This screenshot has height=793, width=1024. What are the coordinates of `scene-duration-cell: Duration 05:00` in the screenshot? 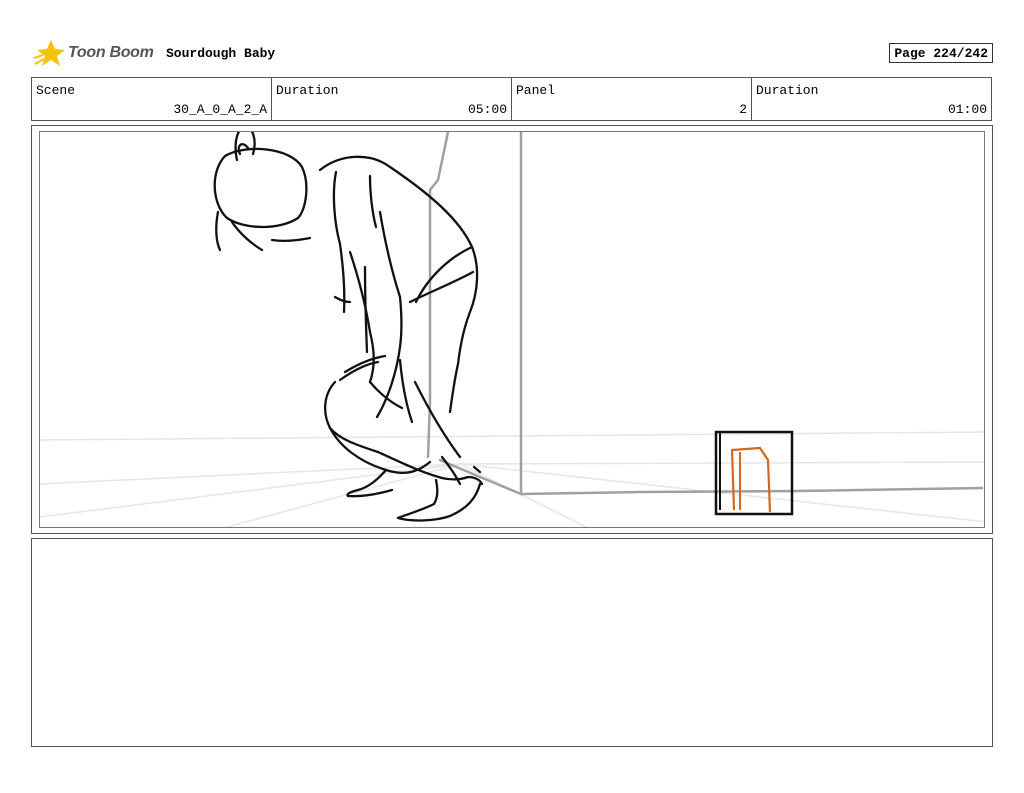 It's located at (392, 99).